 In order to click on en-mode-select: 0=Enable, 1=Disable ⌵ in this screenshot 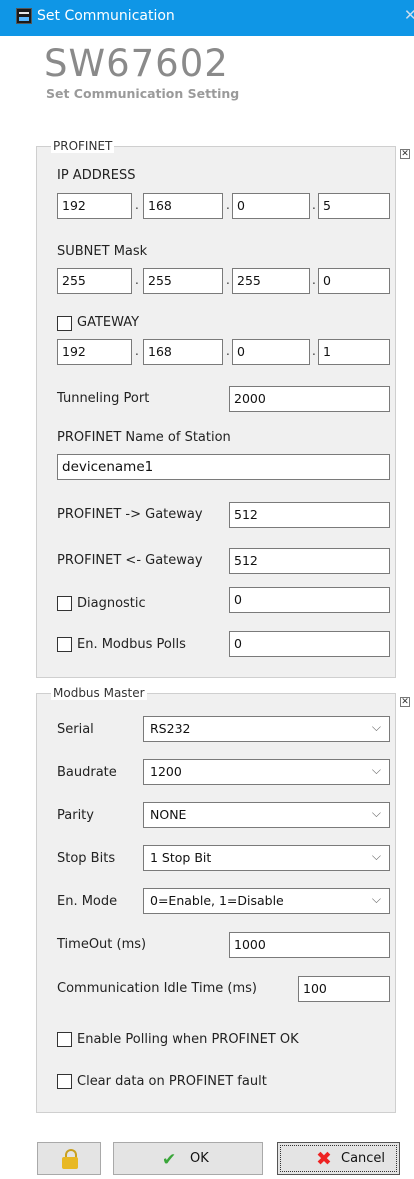, I will do `click(266, 901)`.